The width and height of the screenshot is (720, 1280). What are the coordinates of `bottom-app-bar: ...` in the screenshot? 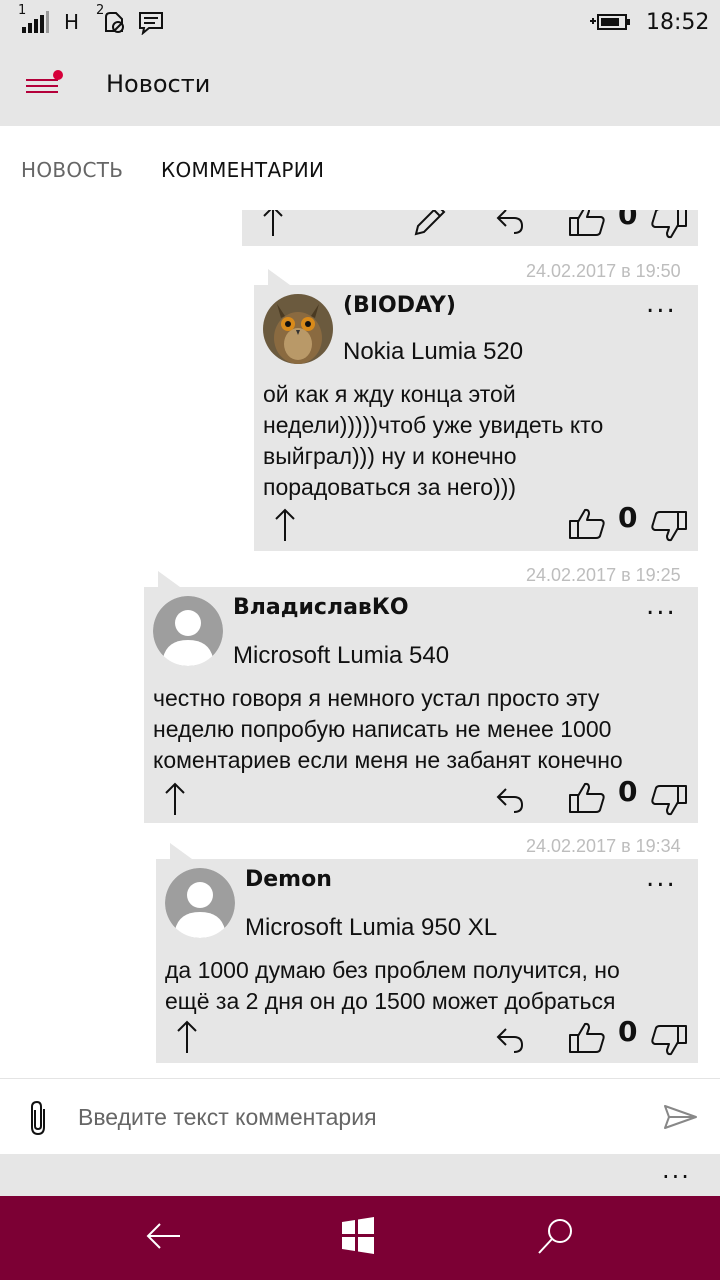 It's located at (360, 1175).